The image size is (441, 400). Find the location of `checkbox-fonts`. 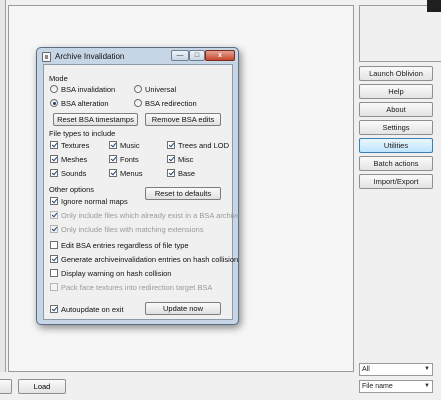

checkbox-fonts is located at coordinates (113, 159).